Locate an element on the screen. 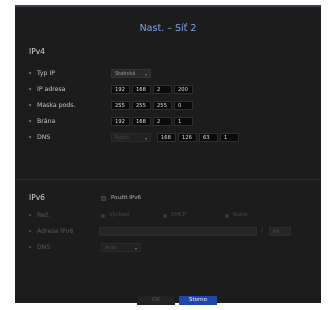  ip-octet-2: 168 is located at coordinates (141, 89).